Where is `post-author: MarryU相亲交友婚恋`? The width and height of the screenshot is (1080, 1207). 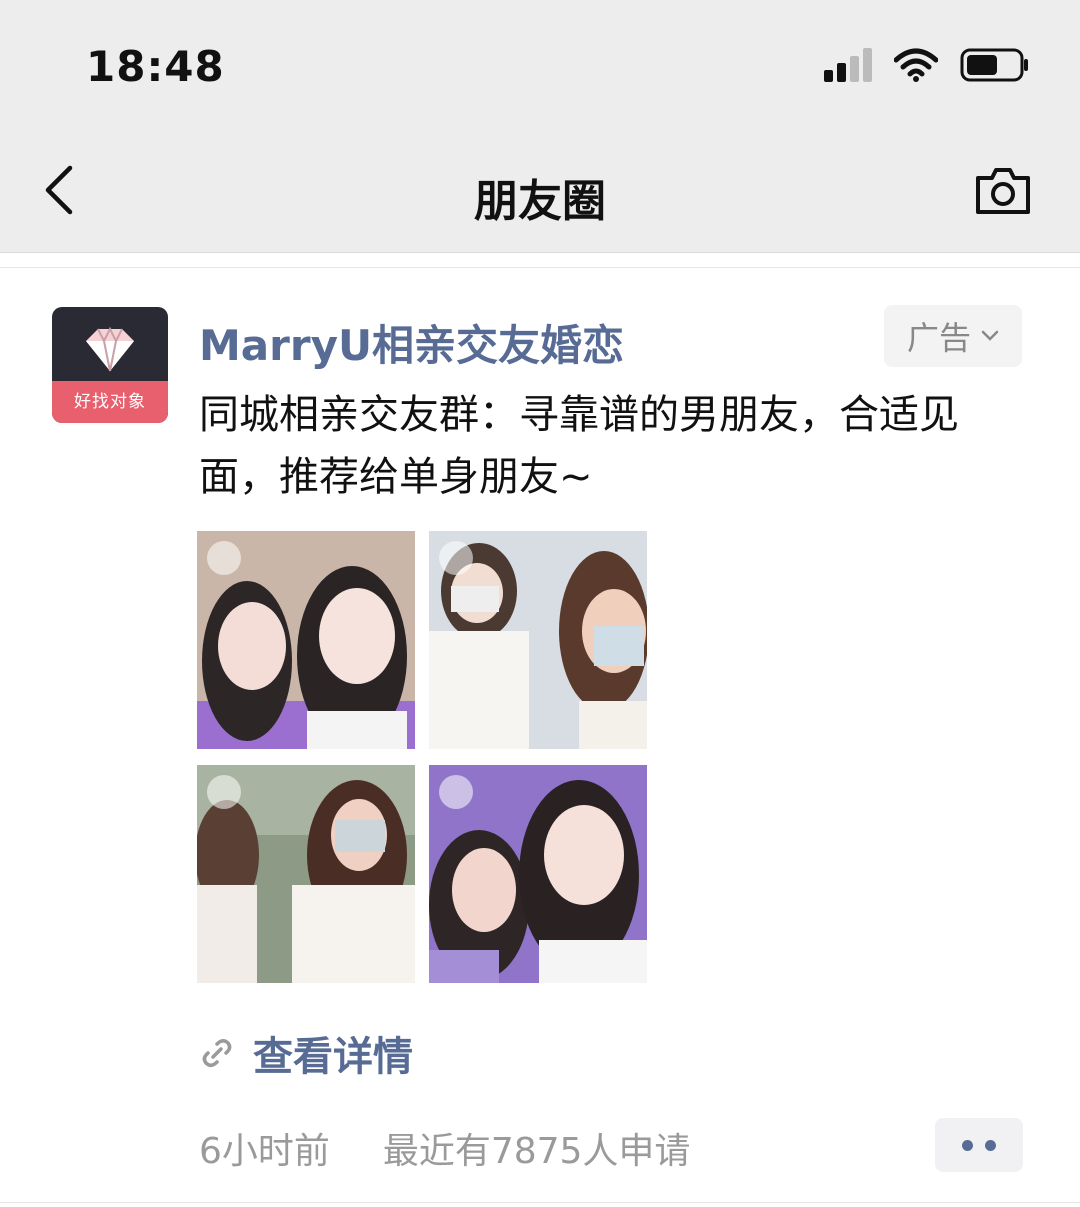
post-author: MarryU相亲交友婚恋 is located at coordinates (411, 342).